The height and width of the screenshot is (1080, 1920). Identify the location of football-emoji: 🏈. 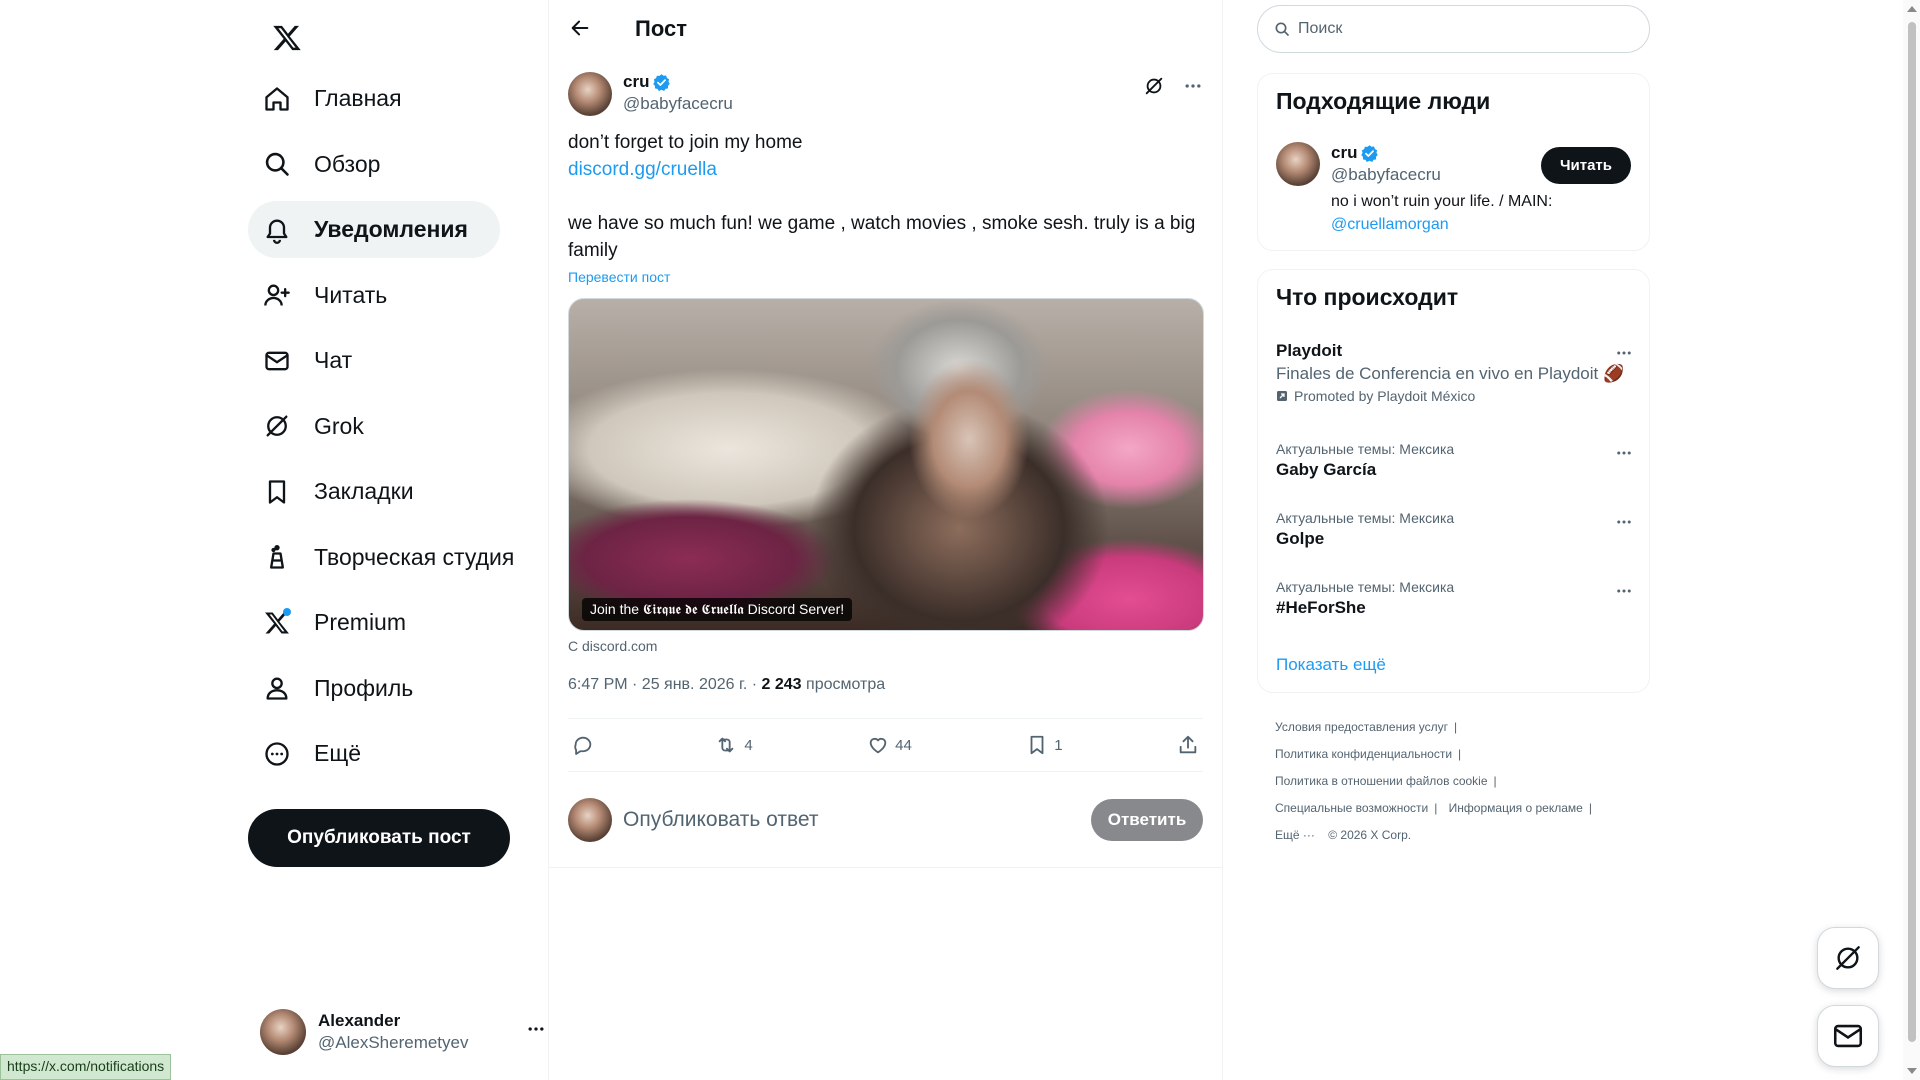
(1613, 373).